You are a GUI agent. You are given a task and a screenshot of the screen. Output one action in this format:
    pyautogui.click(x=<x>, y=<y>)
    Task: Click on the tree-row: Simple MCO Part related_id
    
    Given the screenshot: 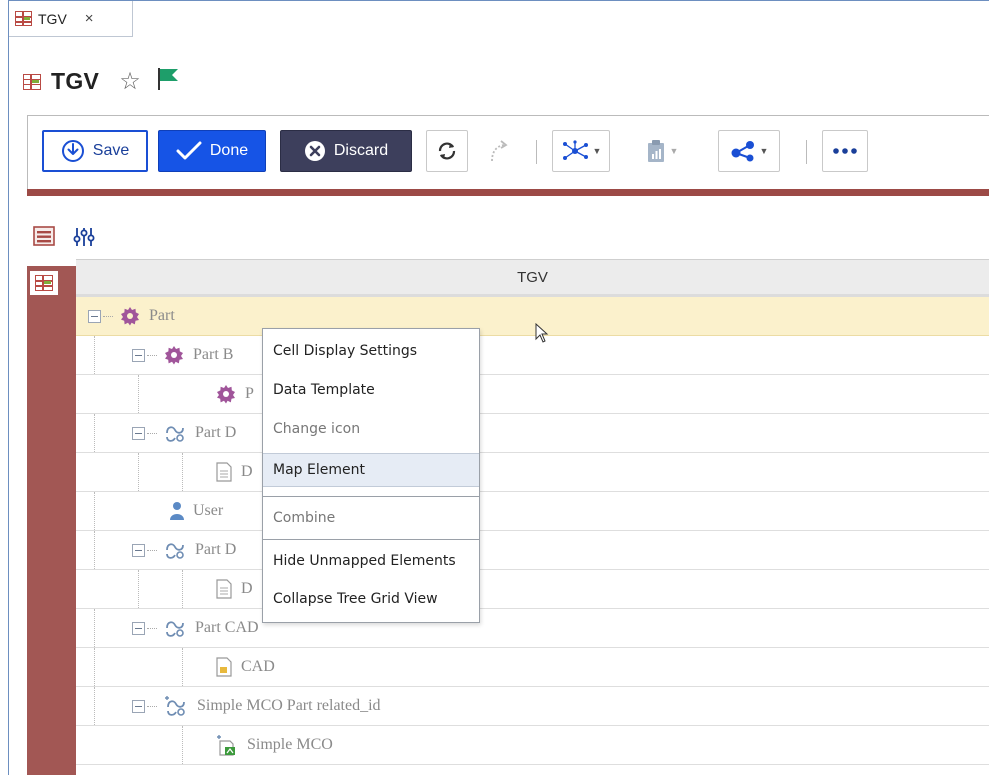 What is the action you would take?
    pyautogui.click(x=532, y=706)
    